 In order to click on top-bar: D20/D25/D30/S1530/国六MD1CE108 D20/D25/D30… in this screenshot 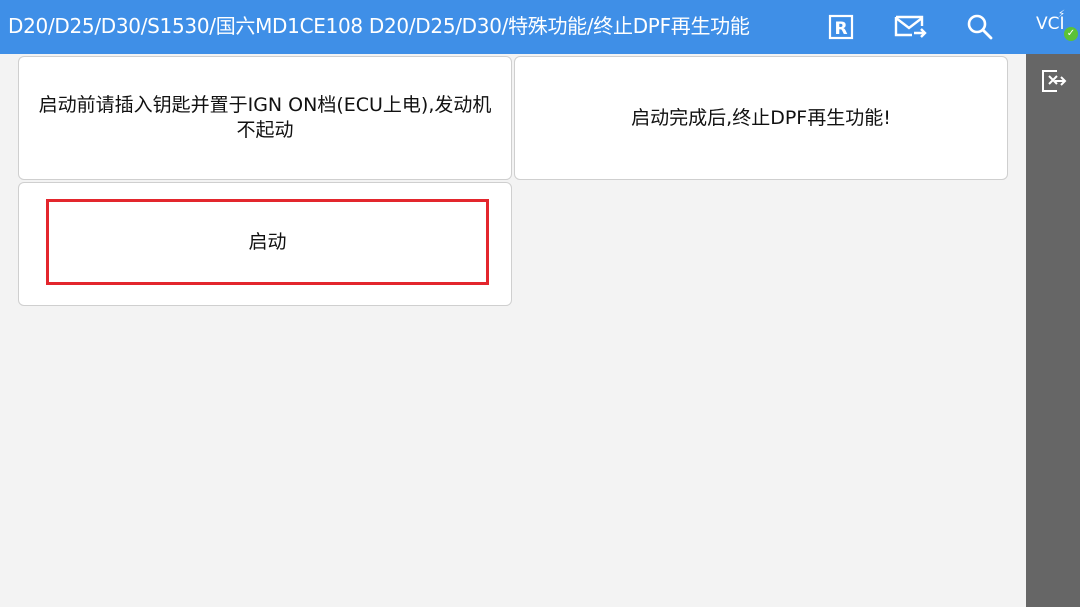, I will do `click(513, 27)`.